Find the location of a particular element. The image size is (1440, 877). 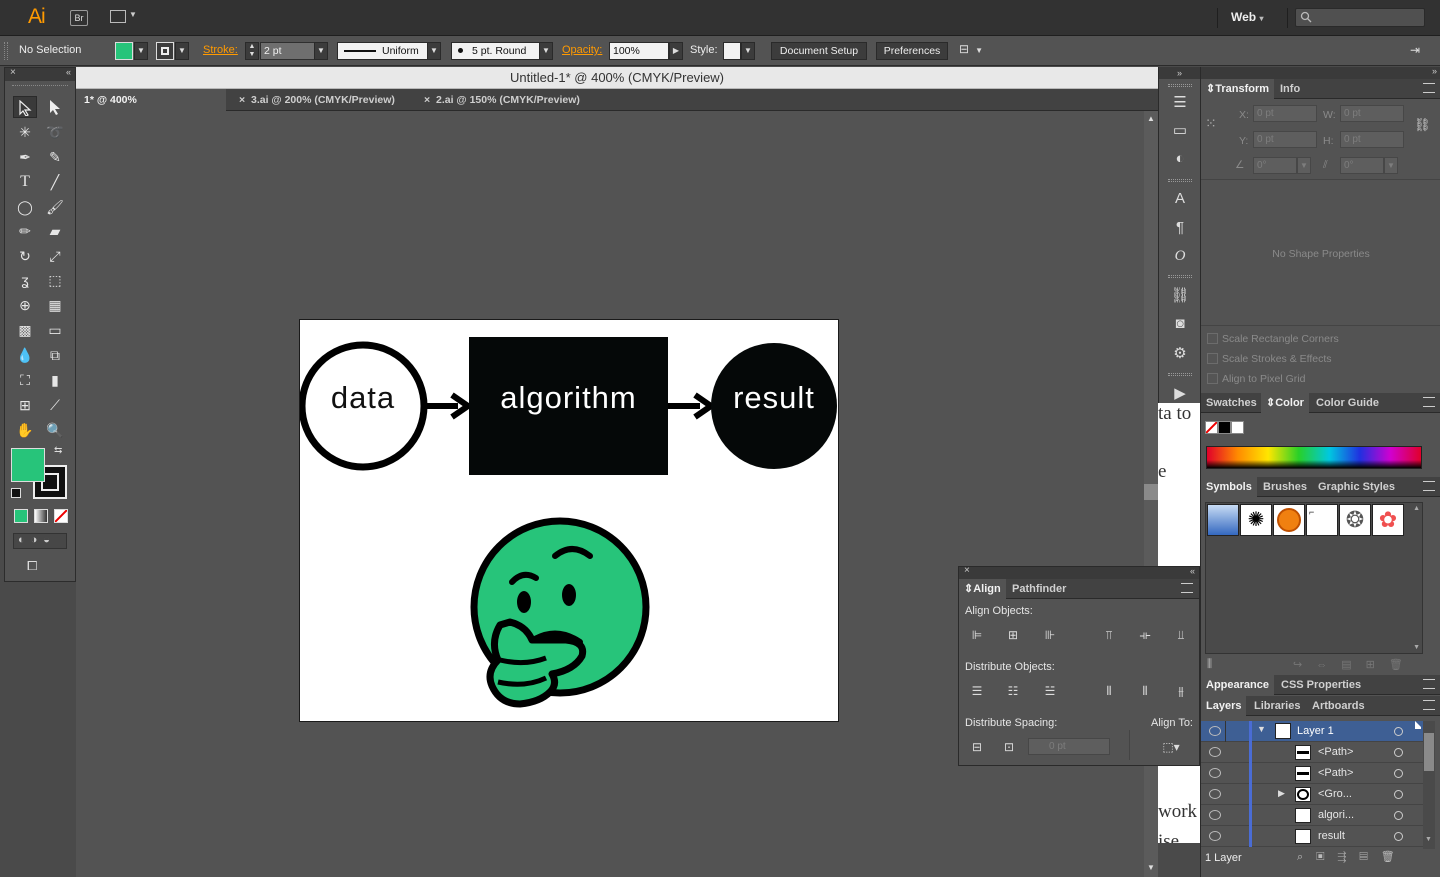

zoom-tool-icon: 🔍 is located at coordinates (55, 430).